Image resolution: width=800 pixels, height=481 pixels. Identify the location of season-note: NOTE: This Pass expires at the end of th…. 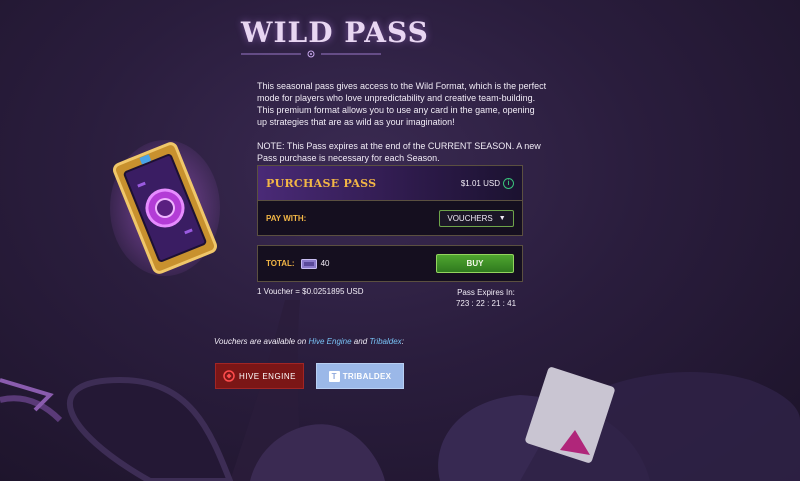
(399, 152).